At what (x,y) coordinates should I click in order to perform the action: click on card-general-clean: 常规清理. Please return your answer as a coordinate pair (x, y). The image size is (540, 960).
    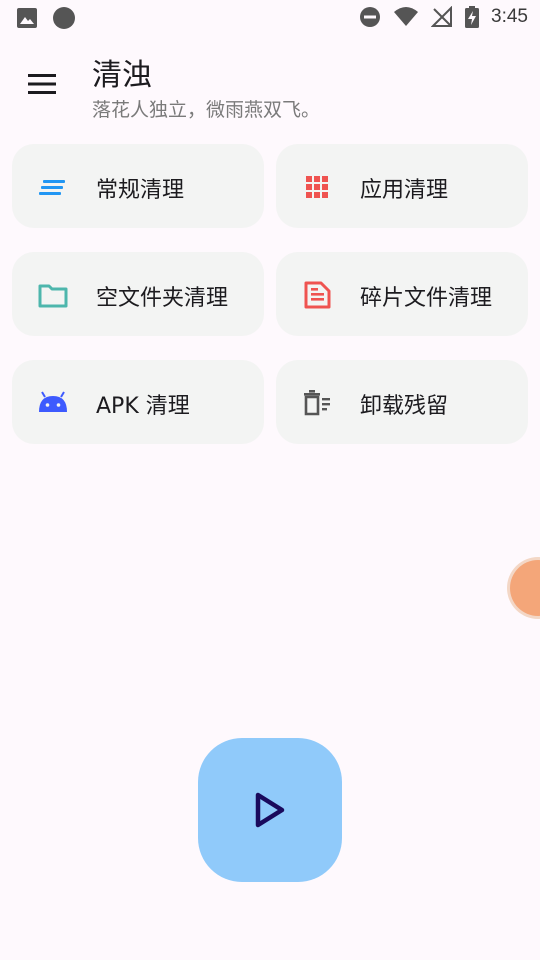
    Looking at the image, I should click on (138, 186).